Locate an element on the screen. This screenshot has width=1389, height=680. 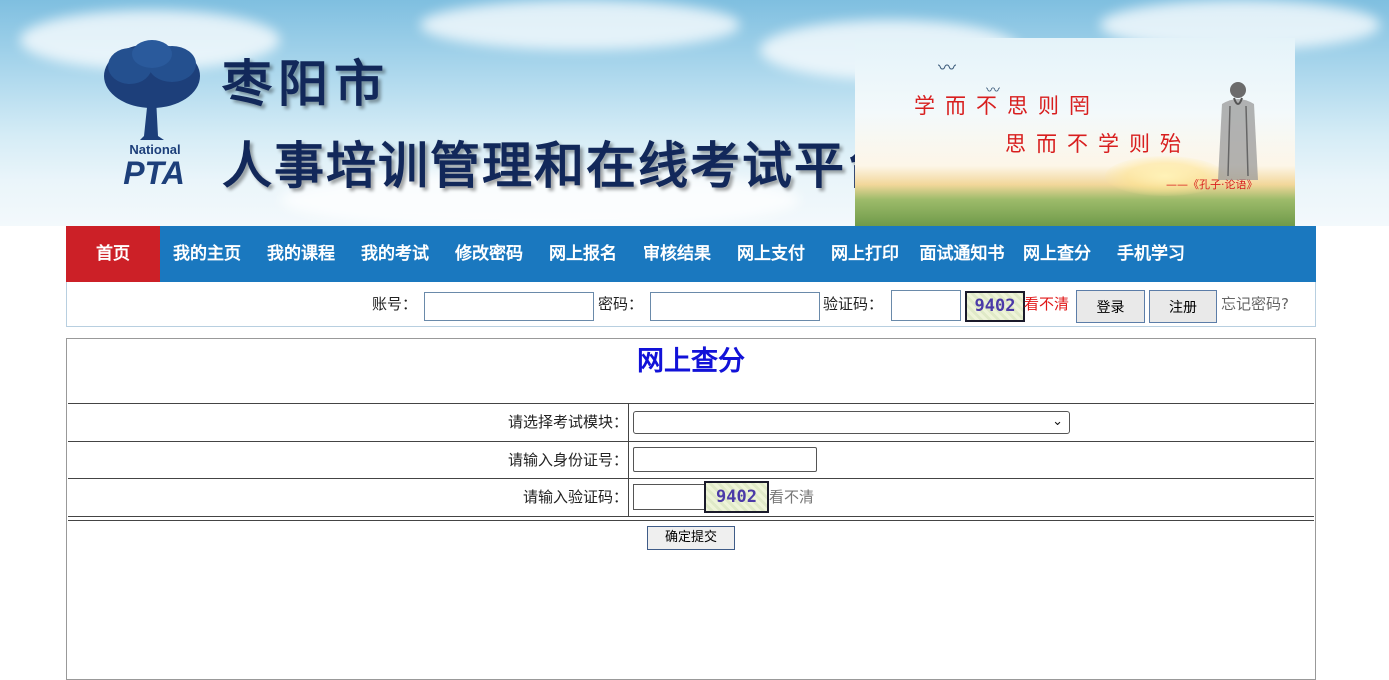
query-captcha-image: 9402 is located at coordinates (736, 497).